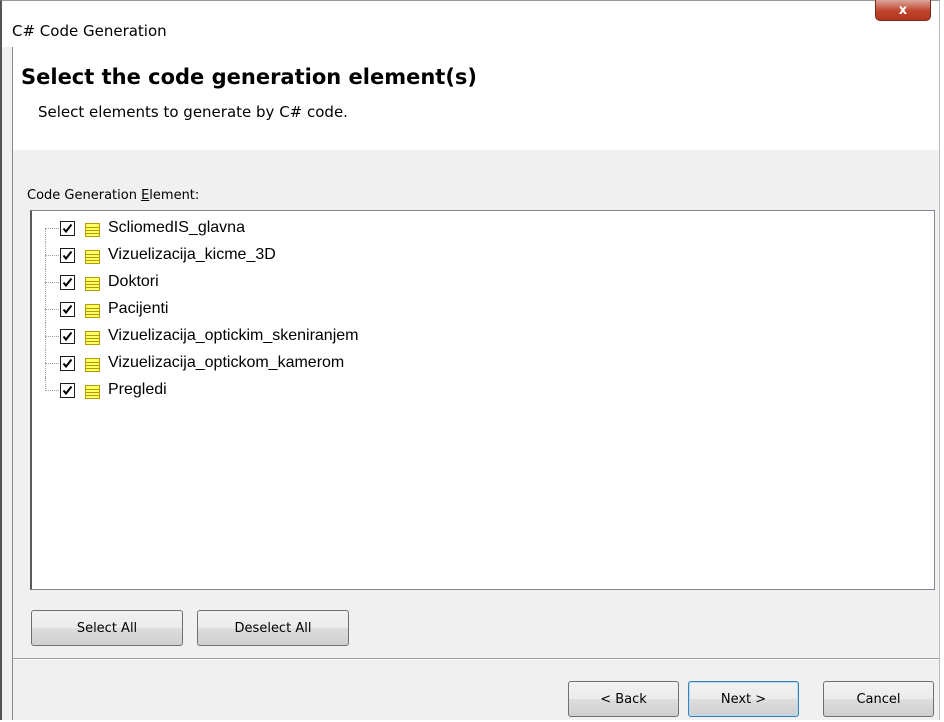 The height and width of the screenshot is (722, 944). I want to click on deselect-all-label: Deselect All, so click(273, 628).